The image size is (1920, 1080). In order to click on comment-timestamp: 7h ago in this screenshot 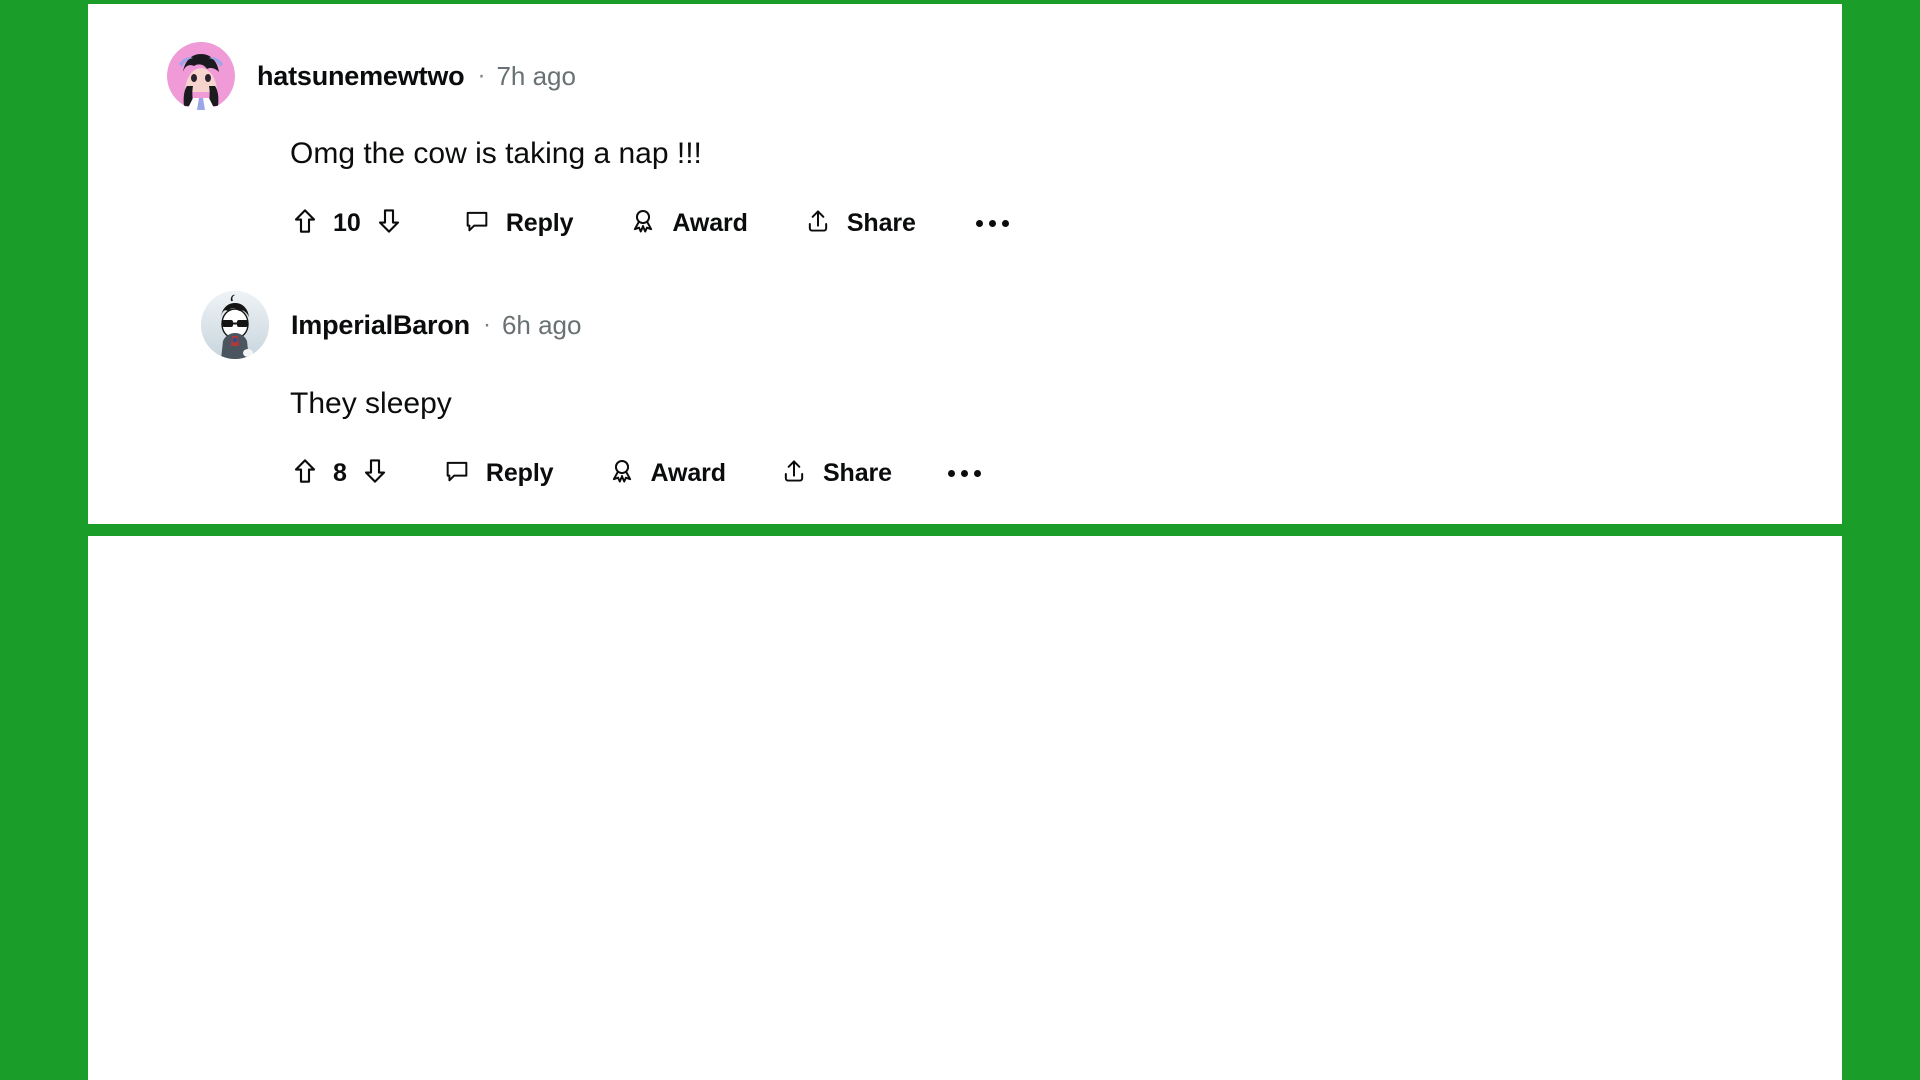, I will do `click(536, 75)`.